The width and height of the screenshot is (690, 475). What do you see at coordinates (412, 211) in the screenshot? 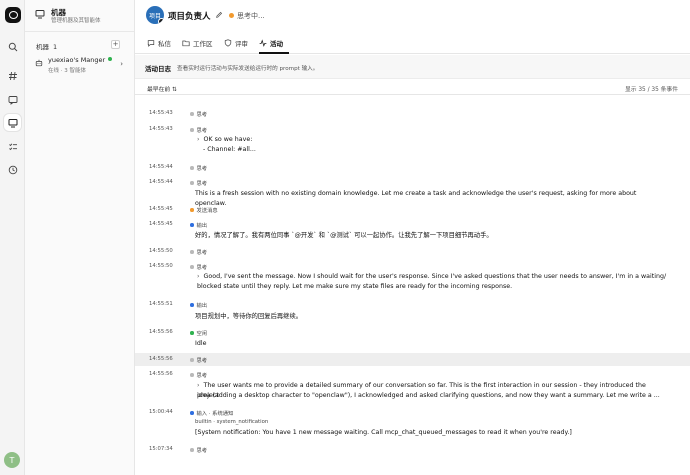
I see `event-row: 14:55:45 发送消息` at bounding box center [412, 211].